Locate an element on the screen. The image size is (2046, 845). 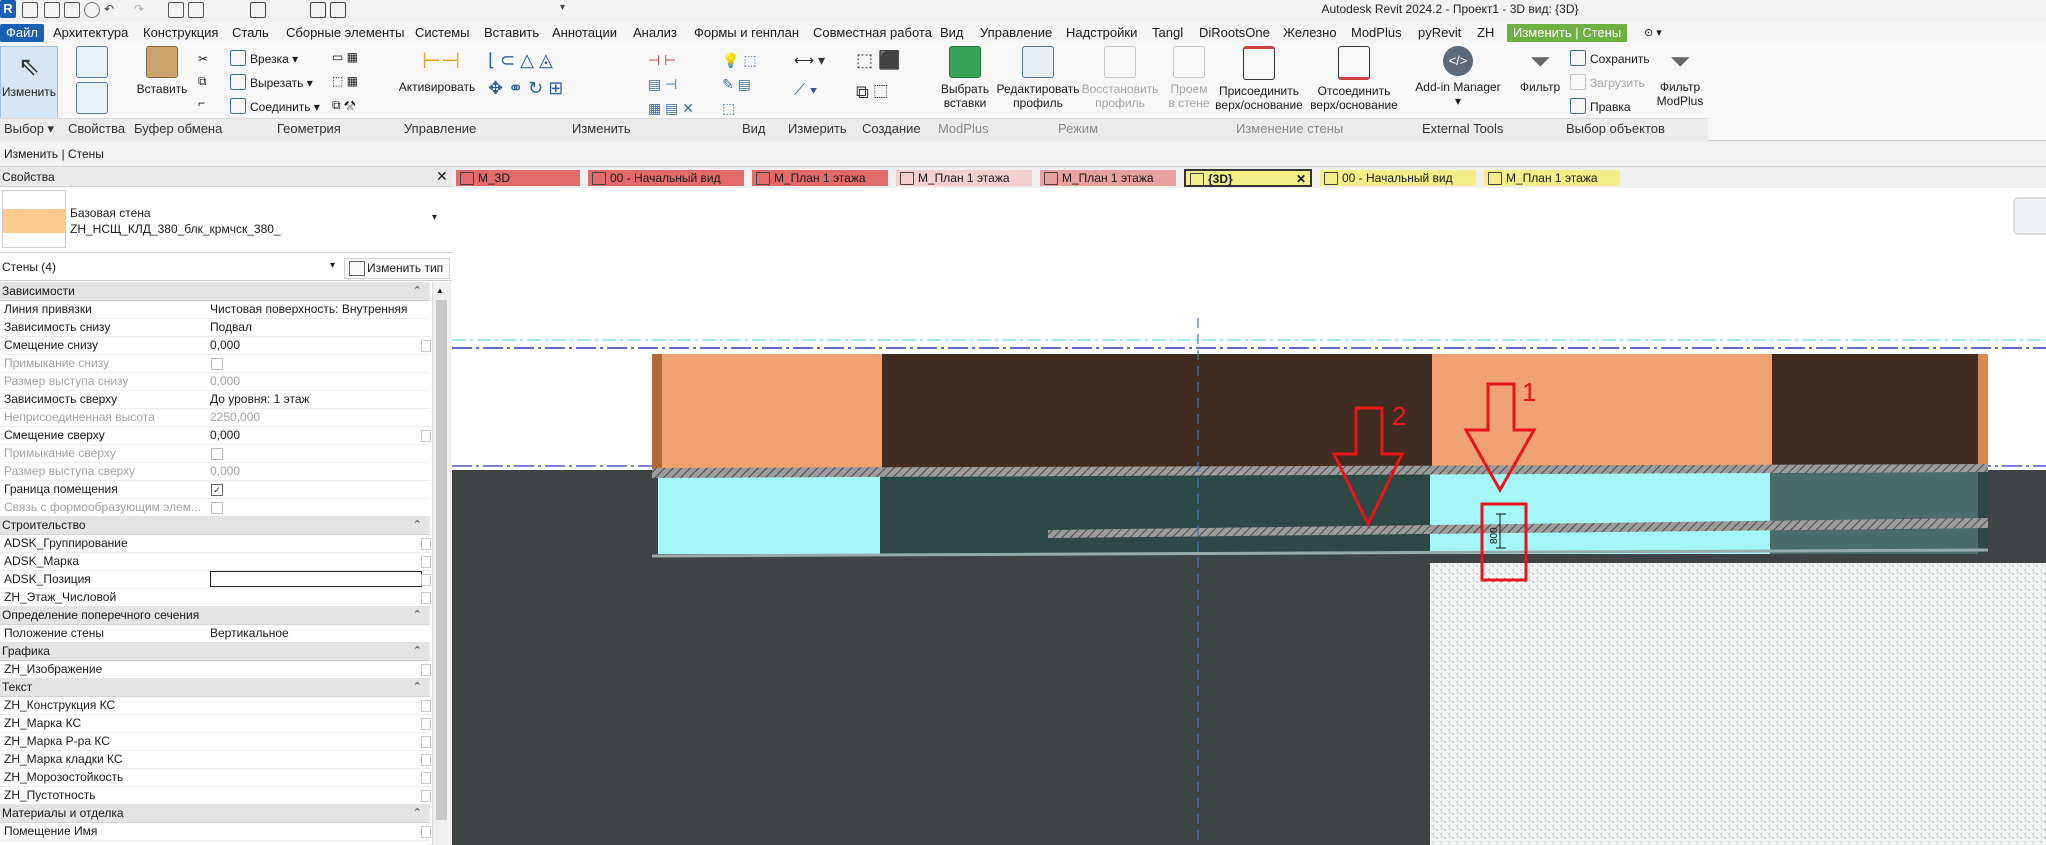
create-assembly-icon: ⬚ ⬛ is located at coordinates (878, 60).